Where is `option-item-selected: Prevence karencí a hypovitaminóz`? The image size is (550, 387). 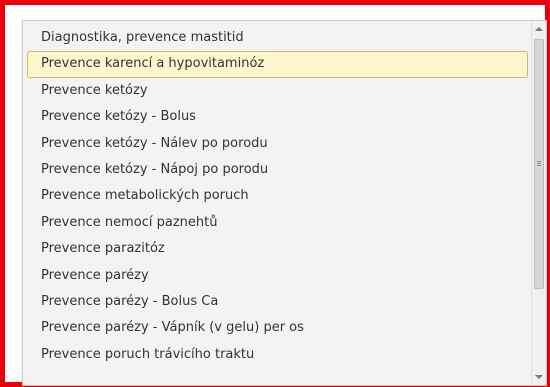 option-item-selected: Prevence karencí a hypovitaminóz is located at coordinates (277, 64).